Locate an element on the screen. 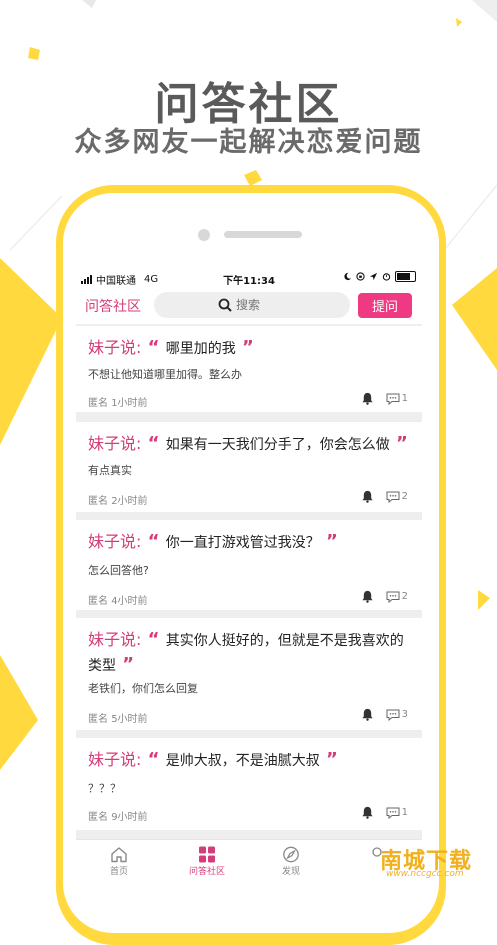 This screenshot has height=945, width=497. app-header: 问答社区 提问 is located at coordinates (249, 306).